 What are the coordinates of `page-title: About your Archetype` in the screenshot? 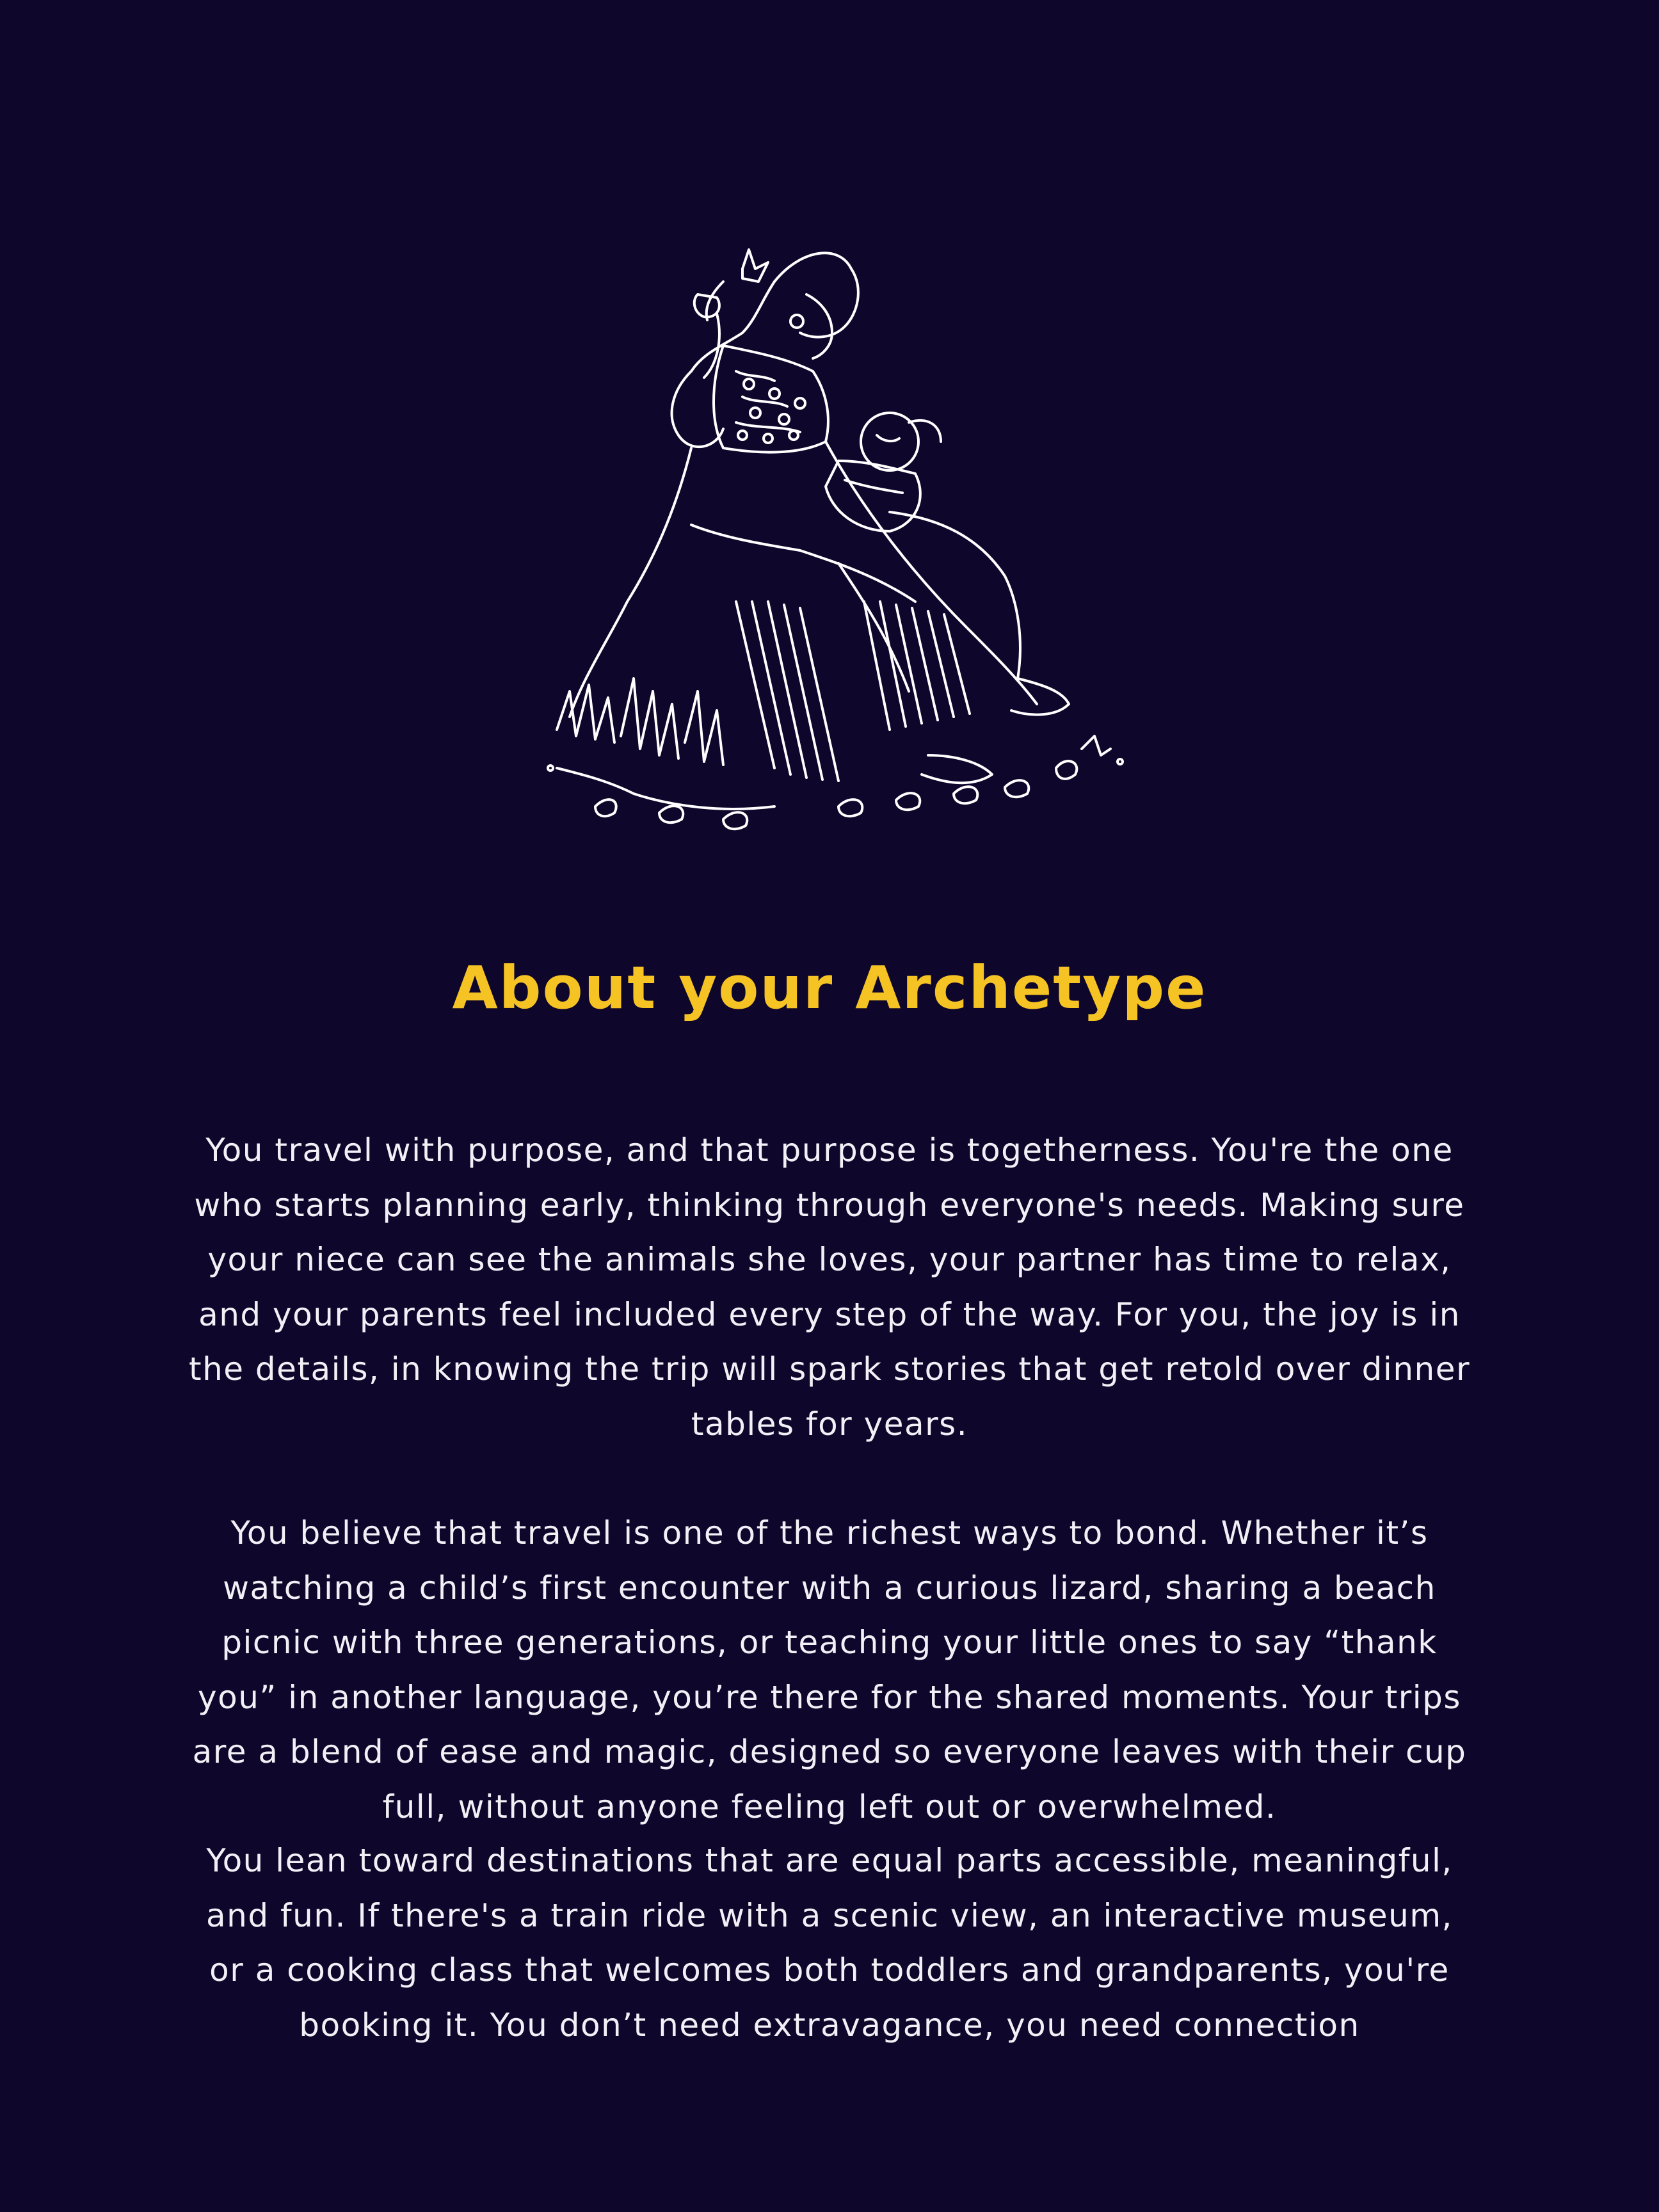 It's located at (829, 988).